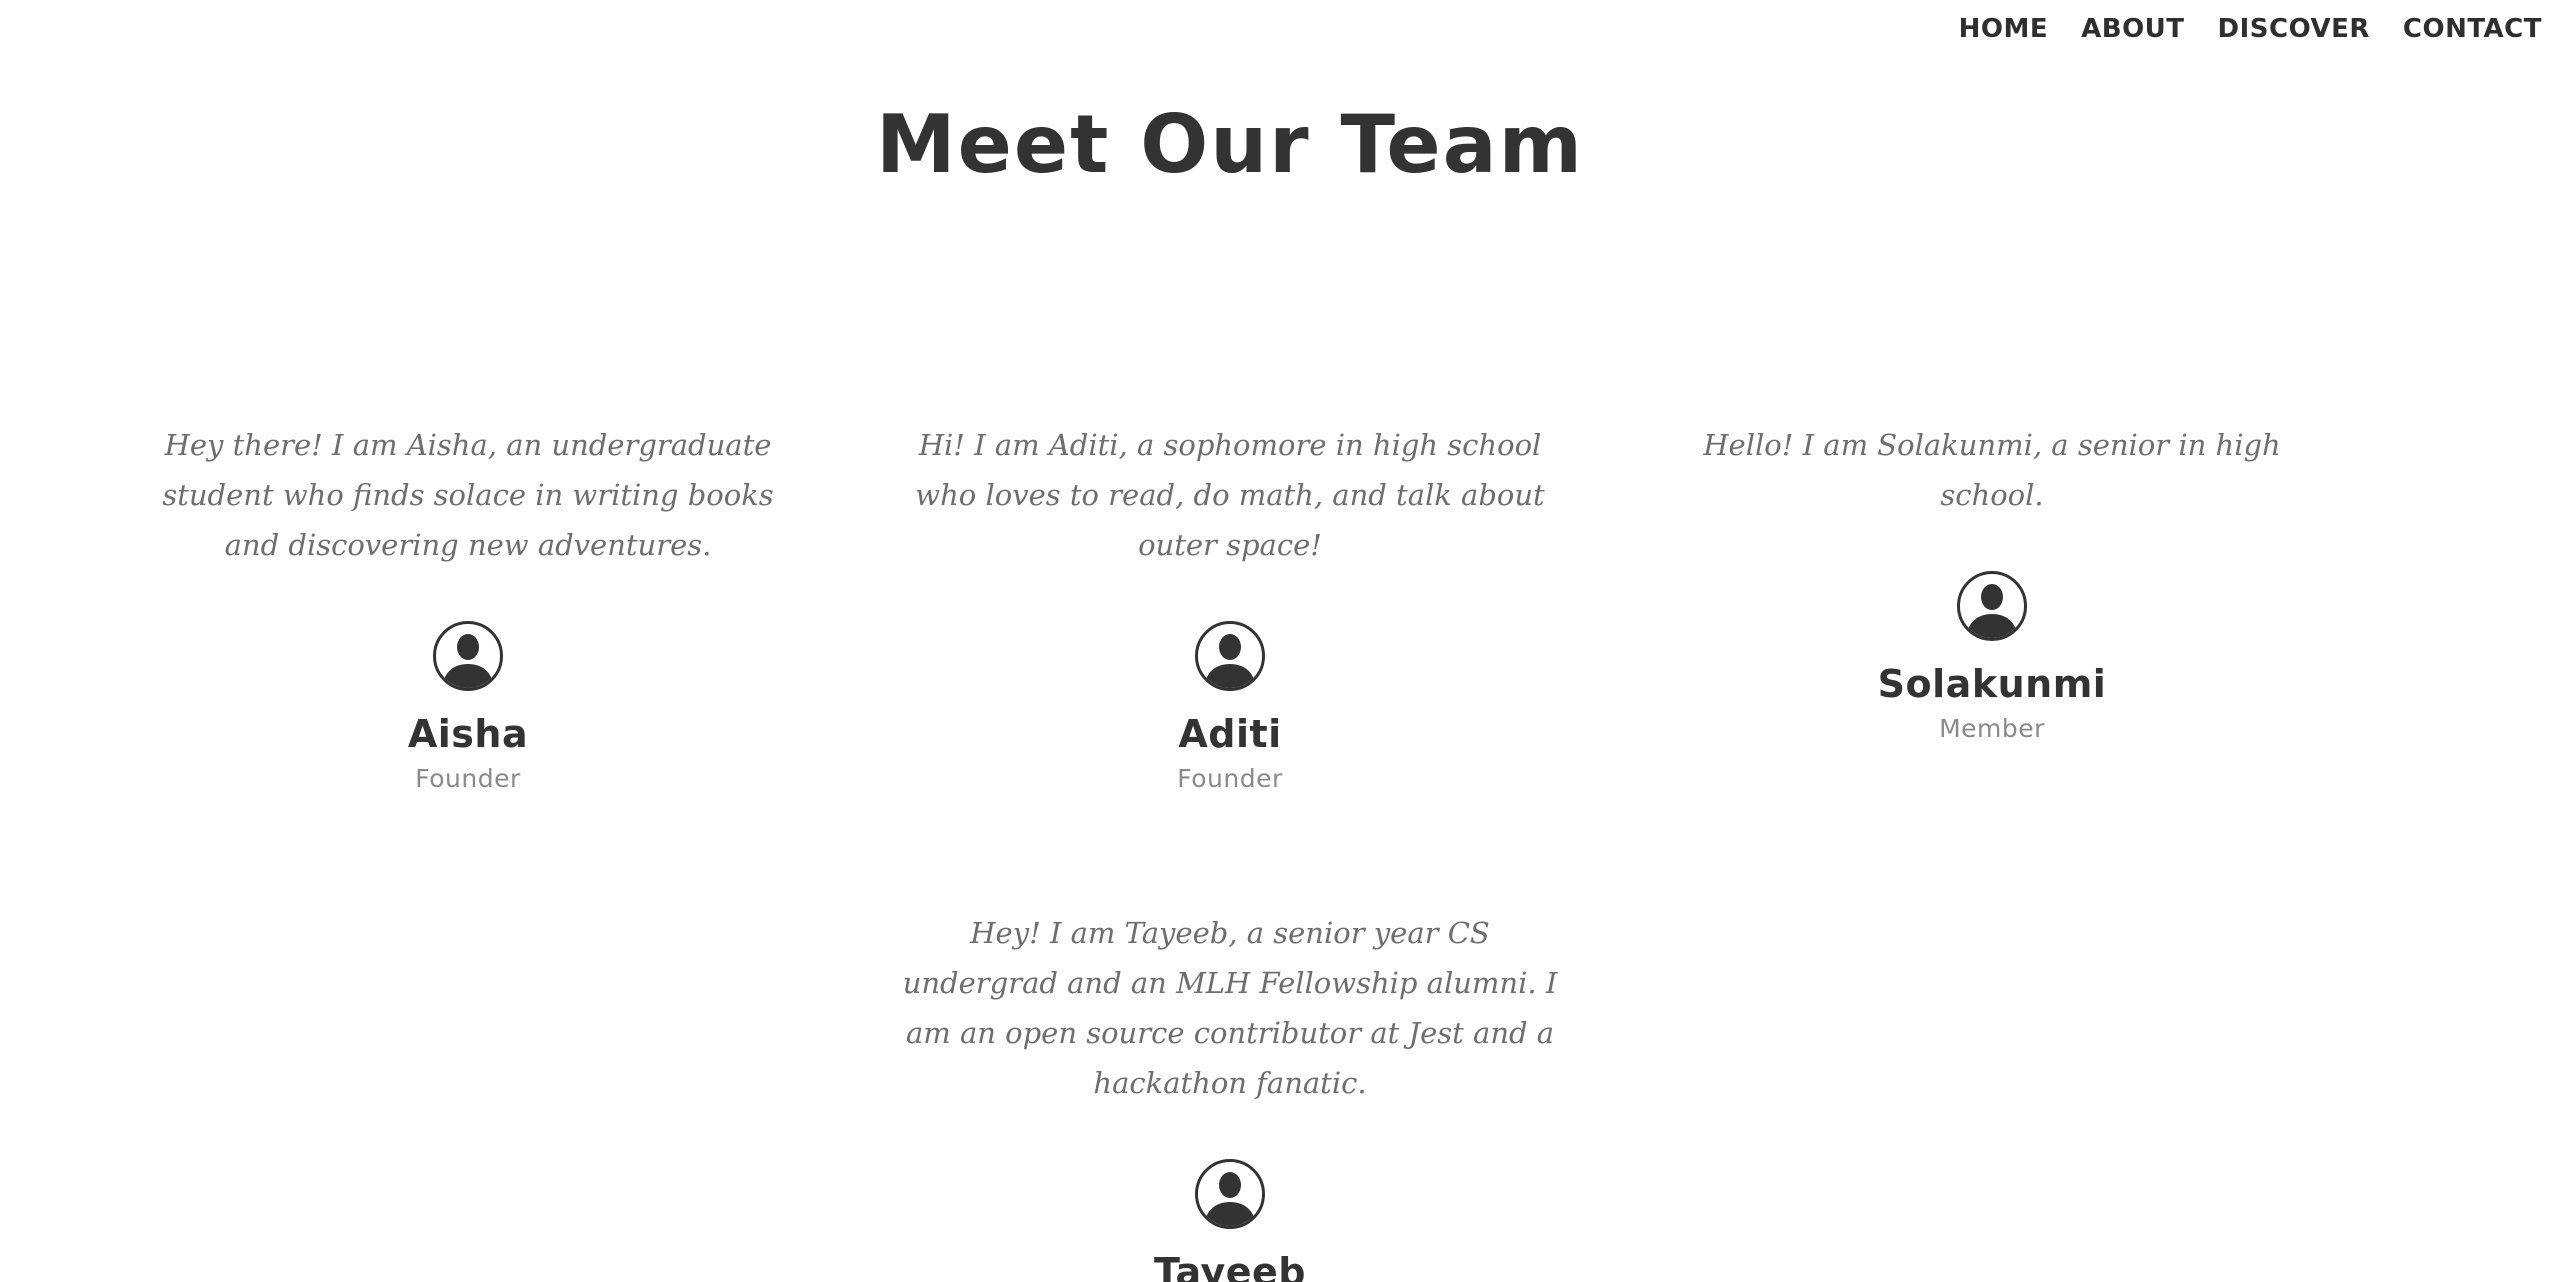 This screenshot has height=1282, width=2560. What do you see at coordinates (2472, 29) in the screenshot?
I see `nav-contact-link: CONTACT` at bounding box center [2472, 29].